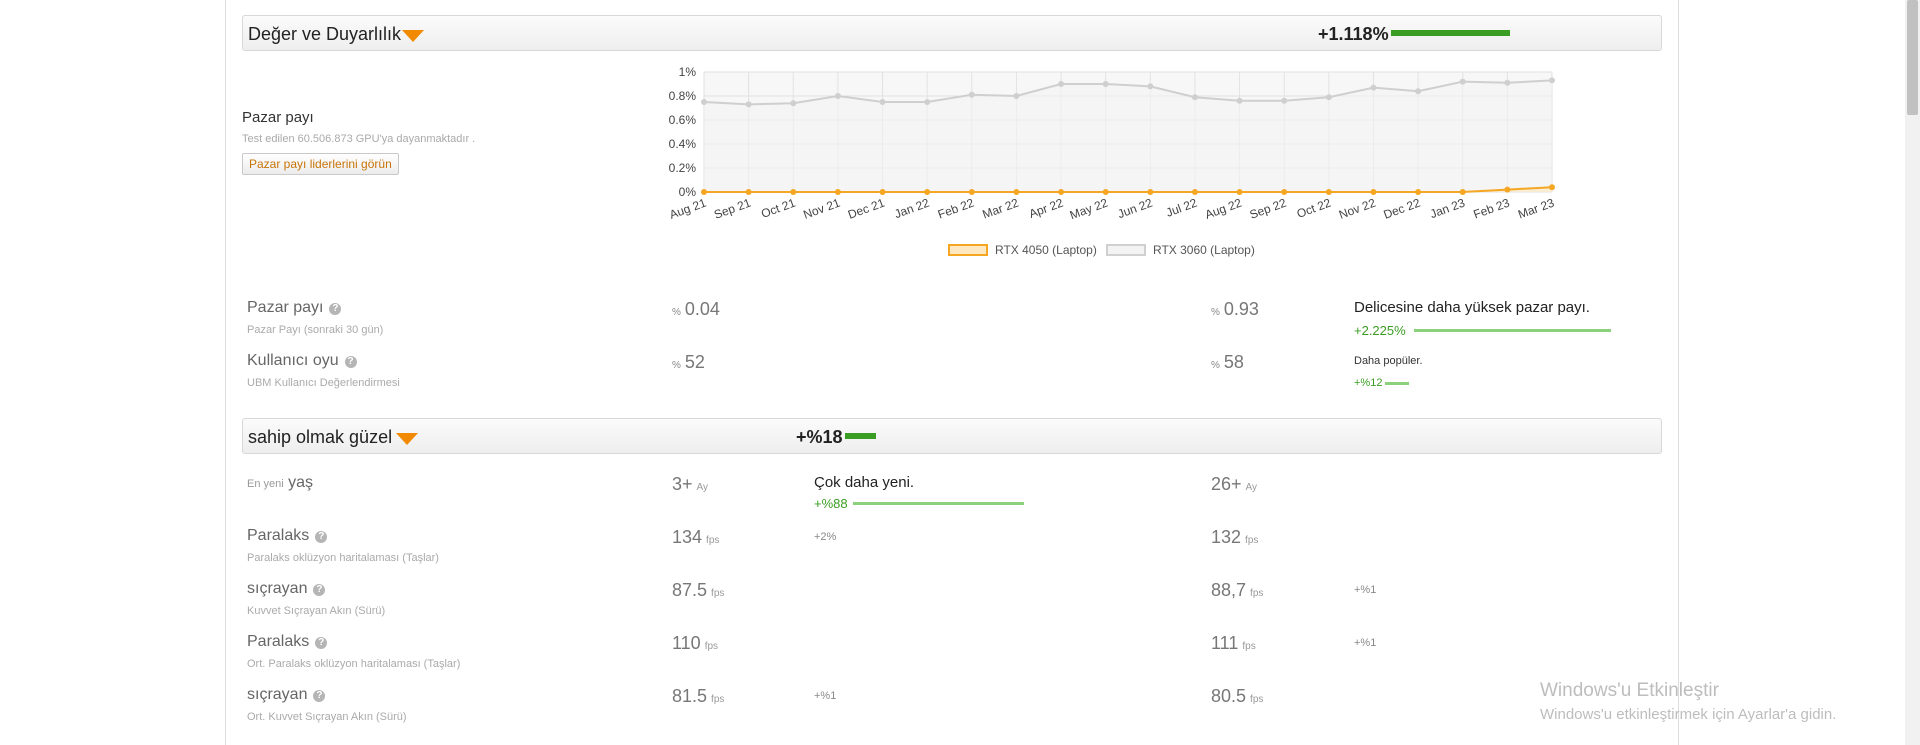  Describe the element at coordinates (1512, 330) in the screenshot. I see `comparison-bar-market-share` at that location.